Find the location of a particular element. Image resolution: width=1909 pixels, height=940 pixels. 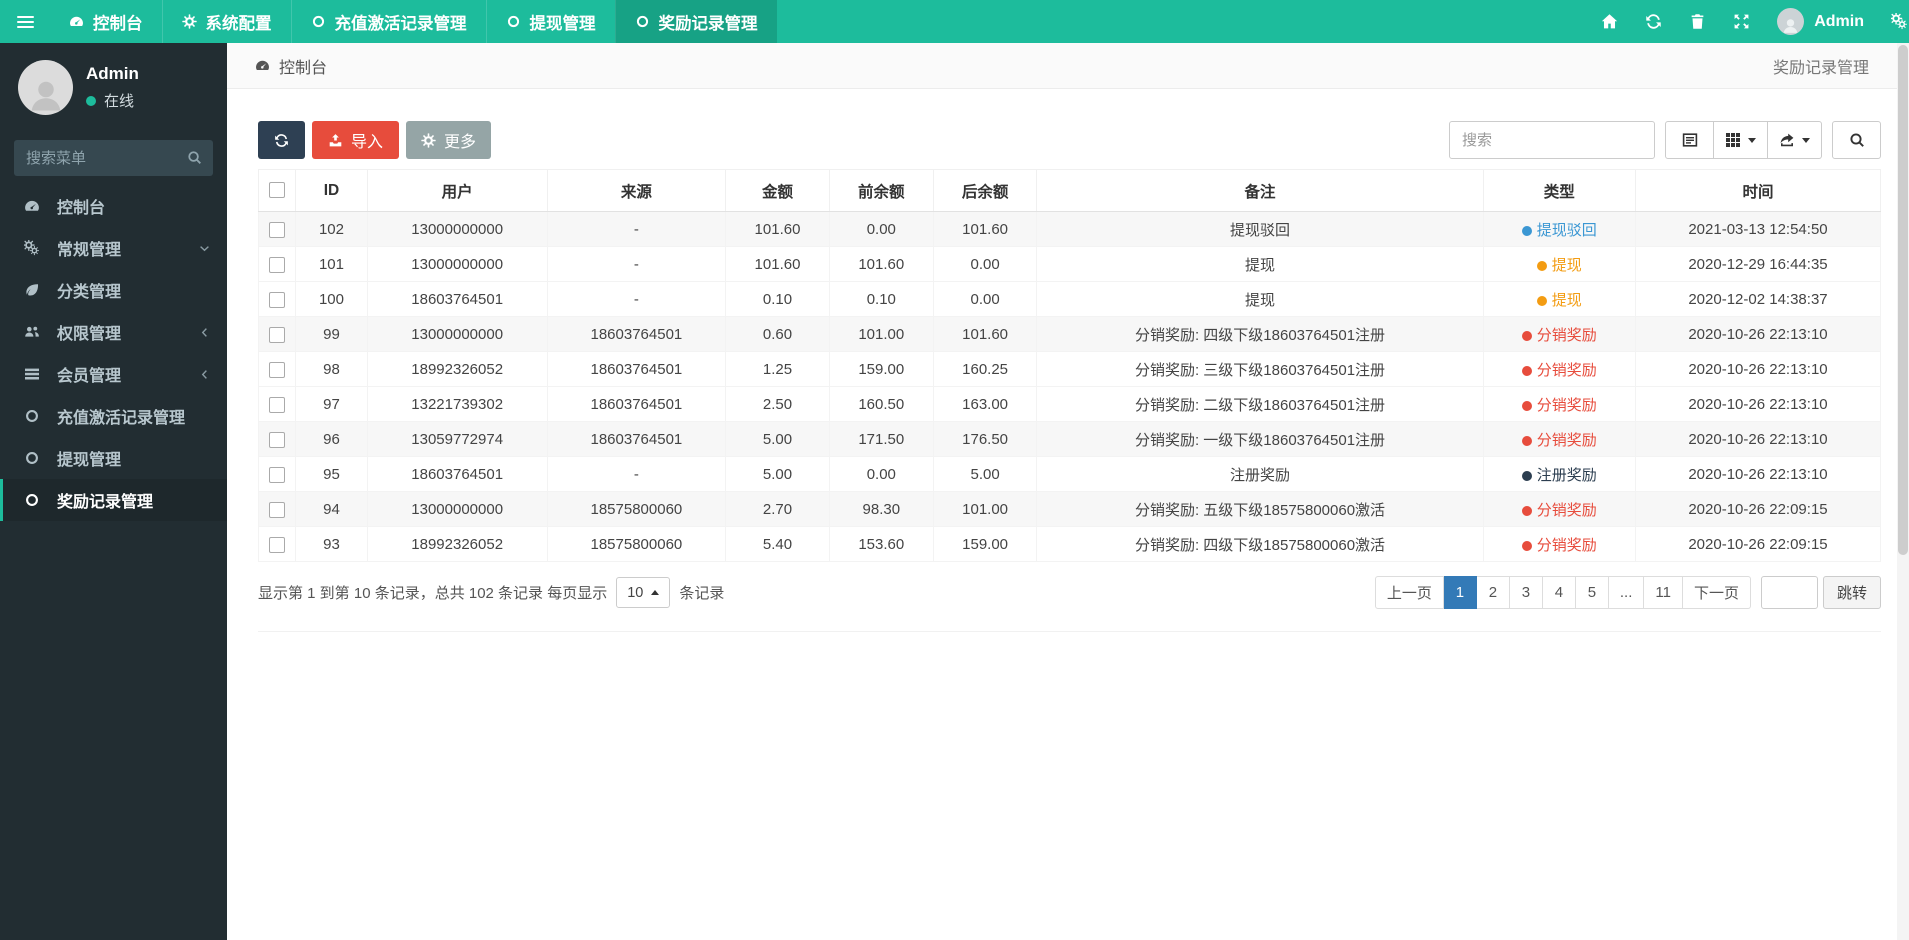

navbar-tab: 系统配置 is located at coordinates (226, 21).